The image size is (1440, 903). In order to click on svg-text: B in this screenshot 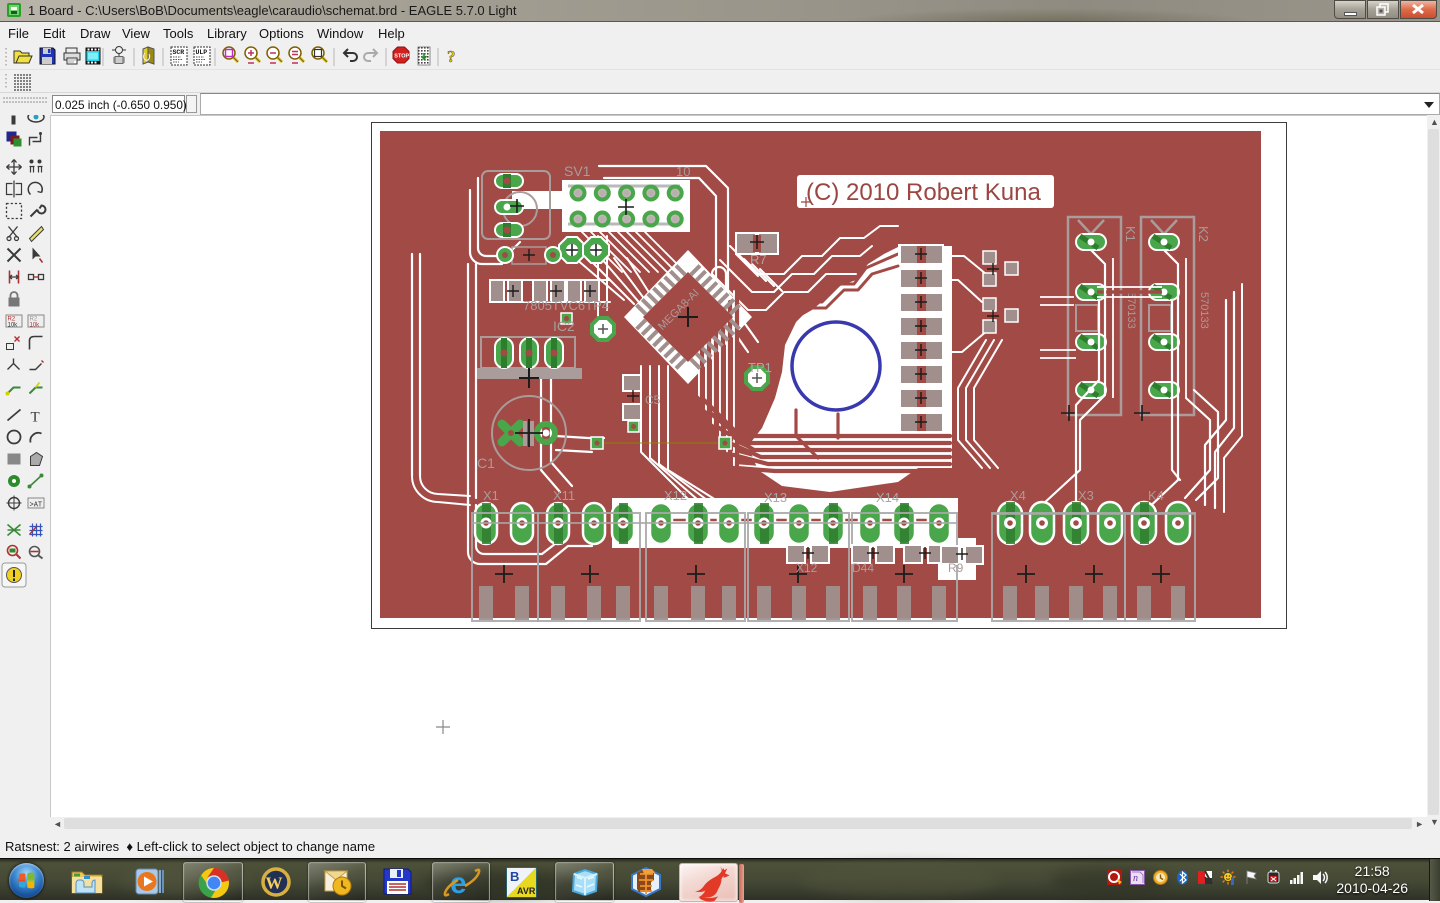, I will do `click(514, 876)`.